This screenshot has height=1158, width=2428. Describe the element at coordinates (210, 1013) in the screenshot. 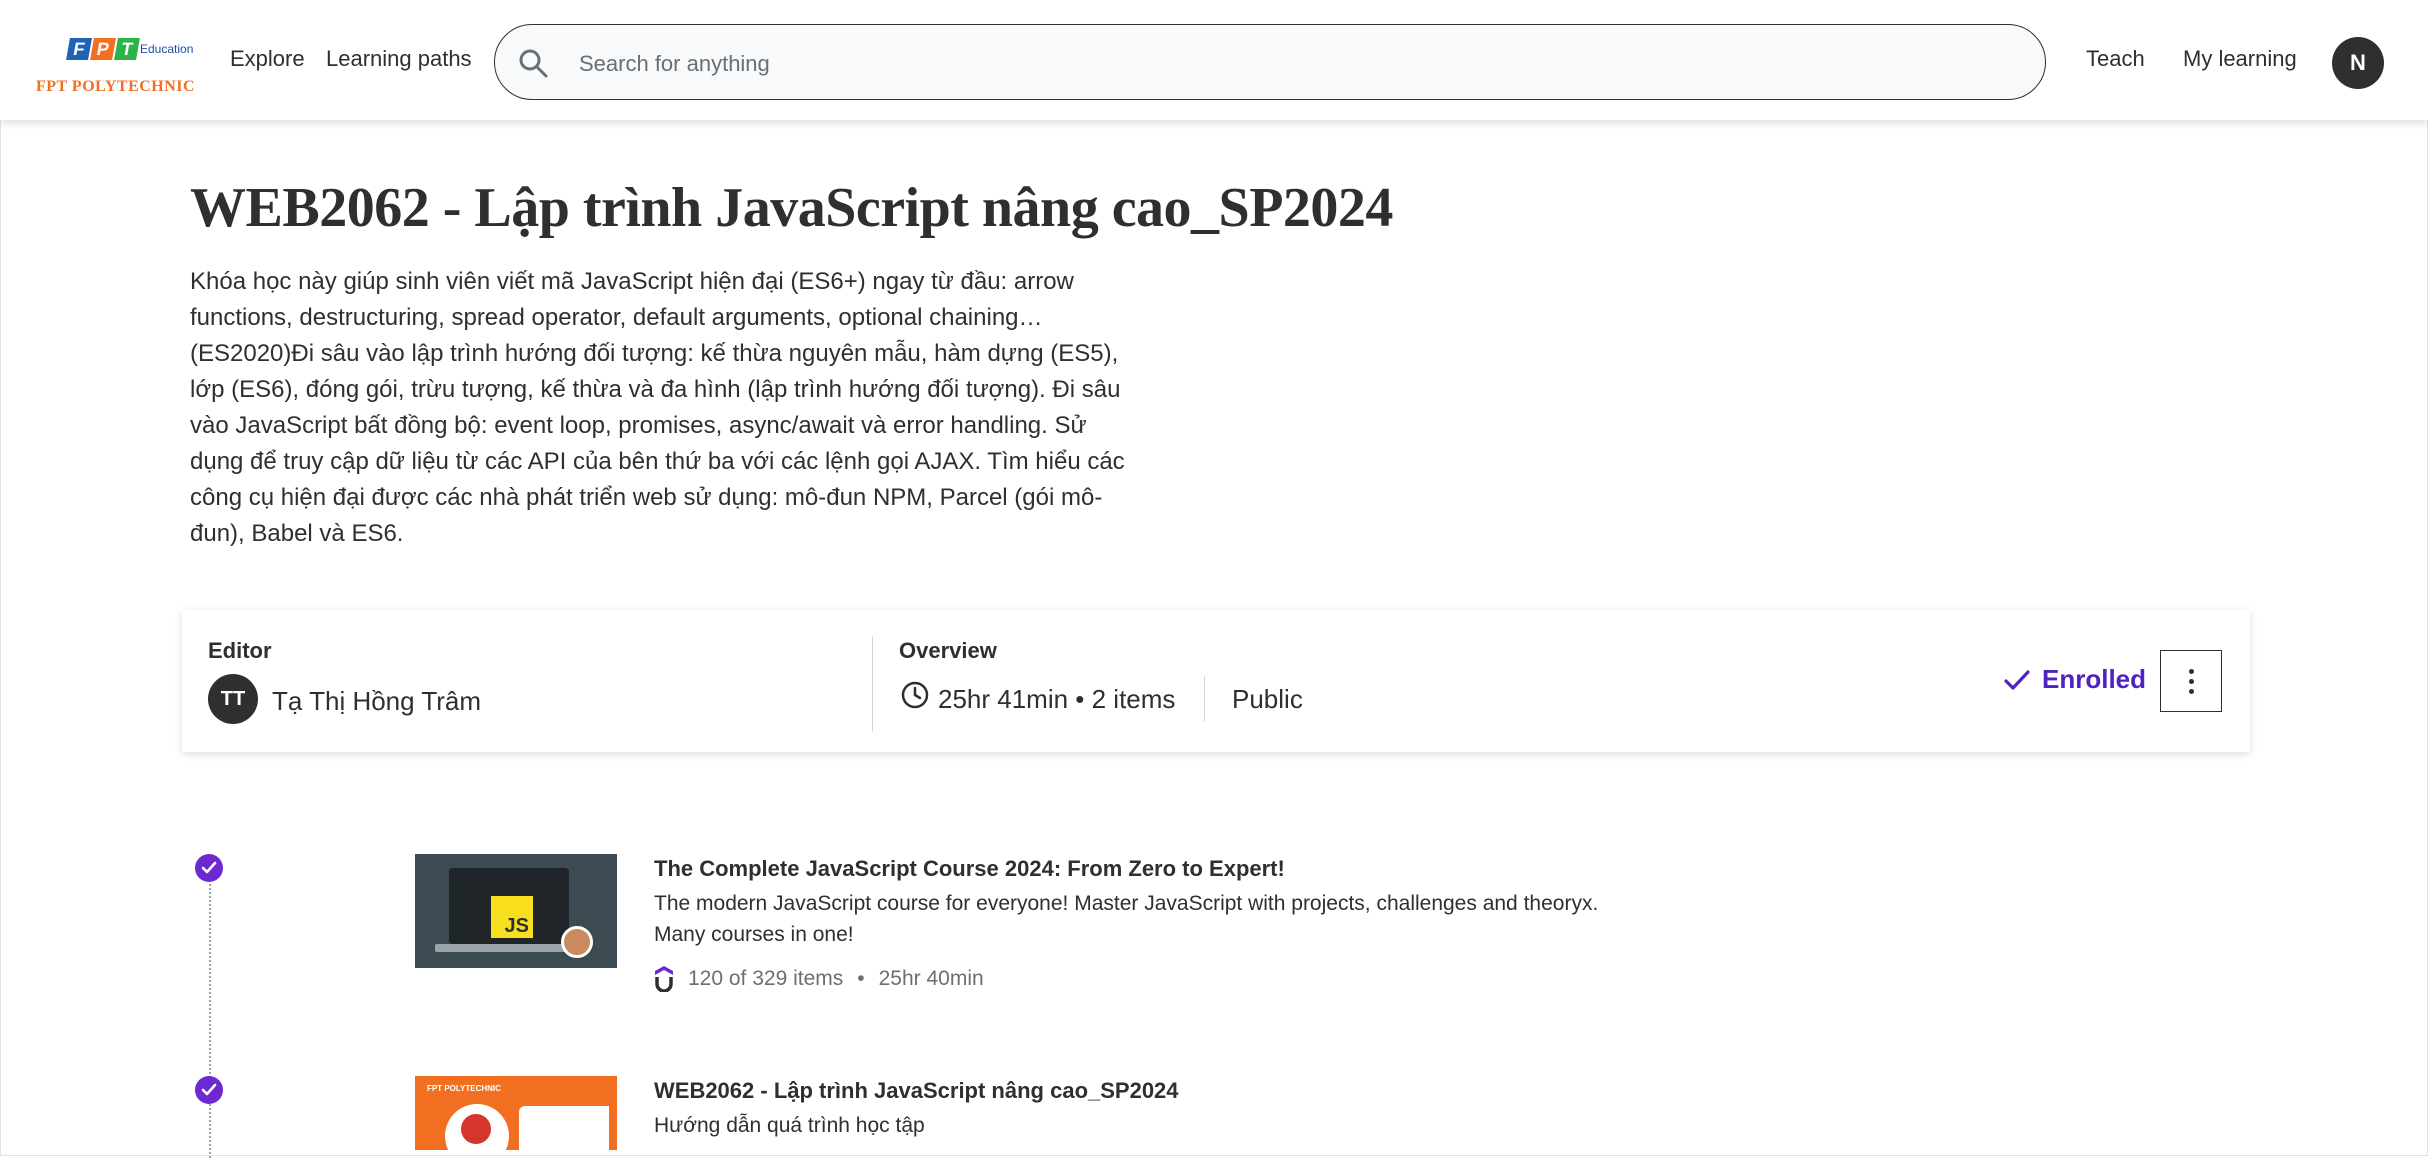

I see `timeline-line` at that location.